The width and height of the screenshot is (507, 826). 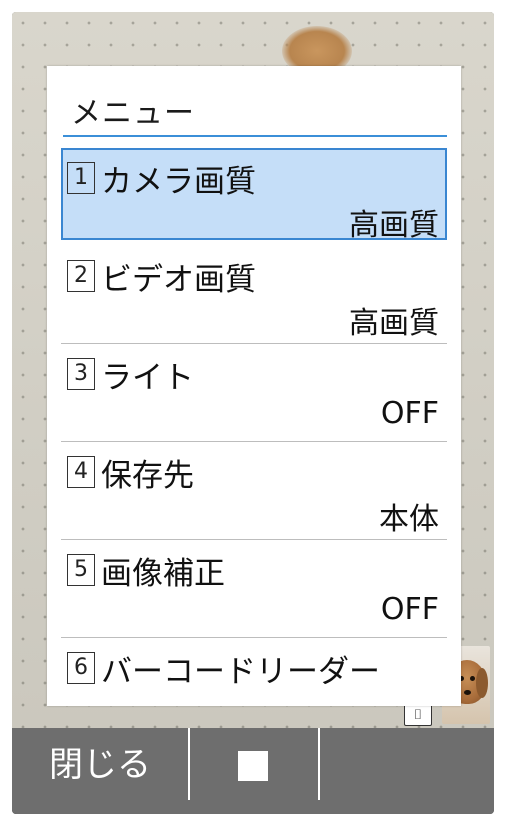 I want to click on camera-icon: ⌷, so click(x=418, y=715).